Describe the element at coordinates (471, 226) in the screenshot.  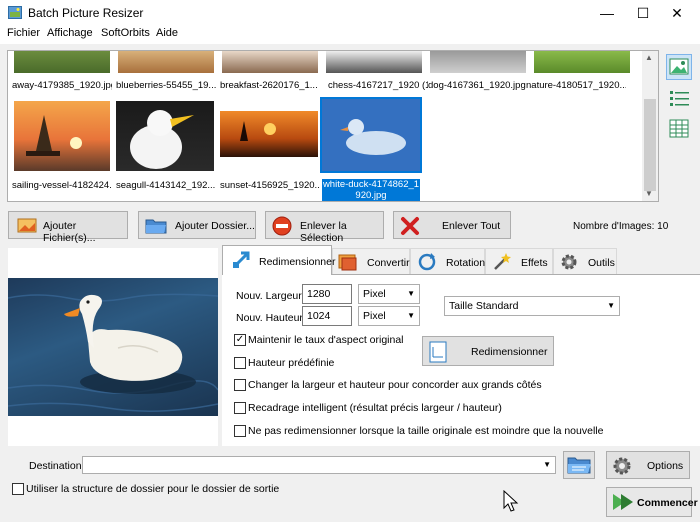
I see `remove-all-label: Enlever Tout` at that location.